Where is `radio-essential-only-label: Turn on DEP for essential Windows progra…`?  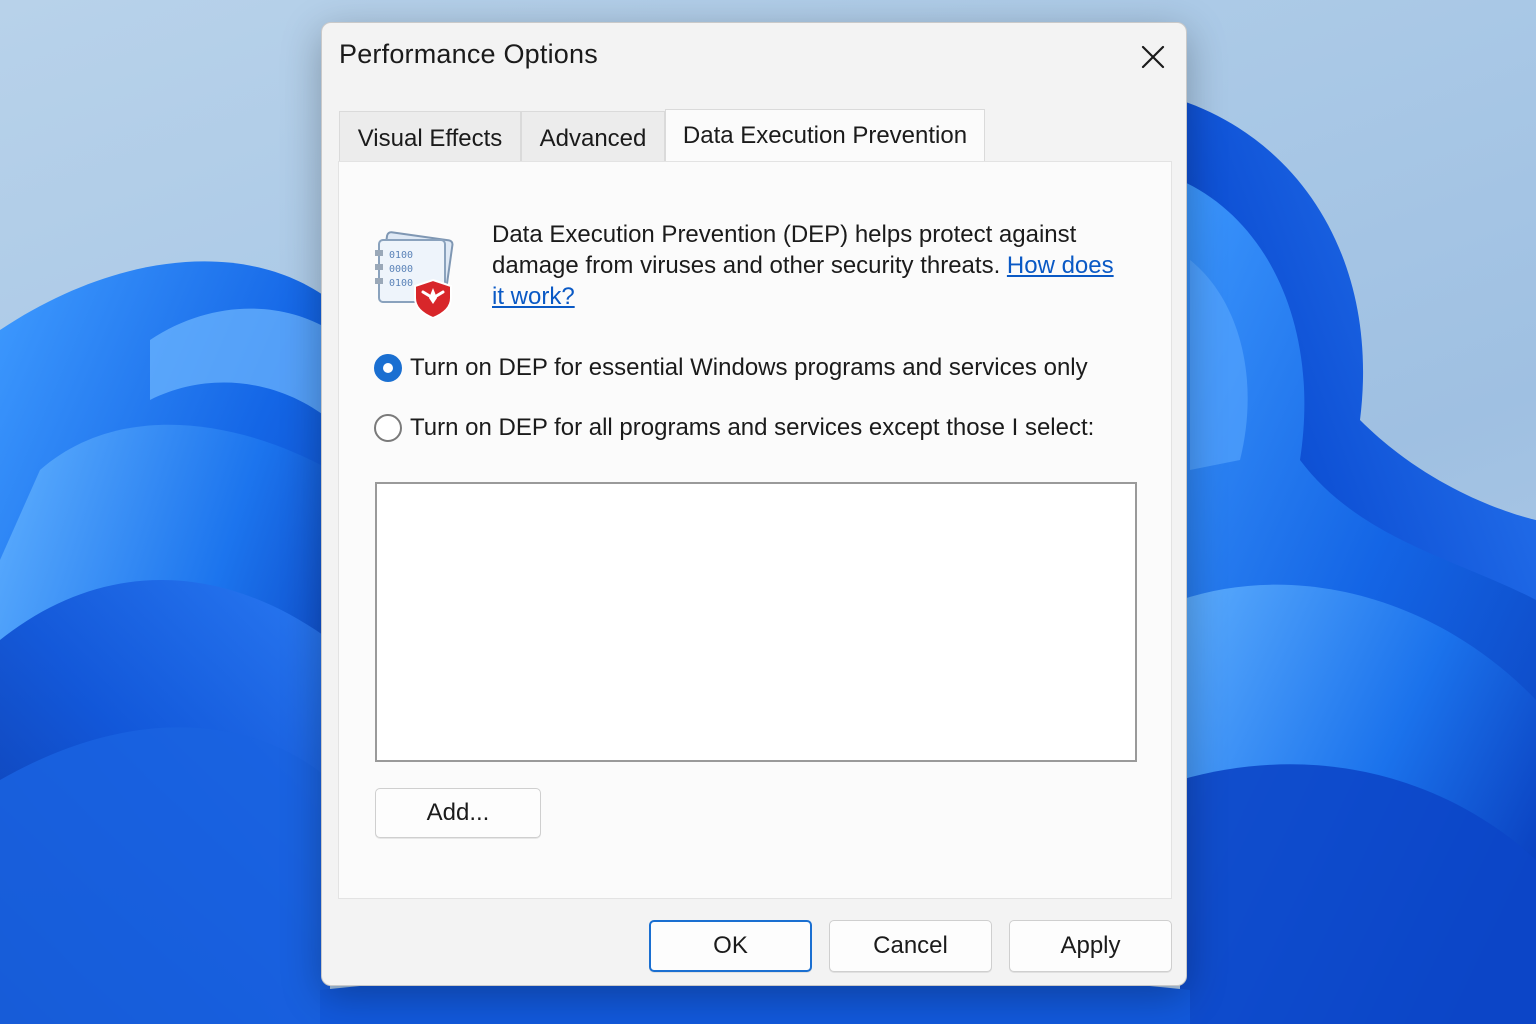 radio-essential-only-label: Turn on DEP for essential Windows progra… is located at coordinates (749, 367).